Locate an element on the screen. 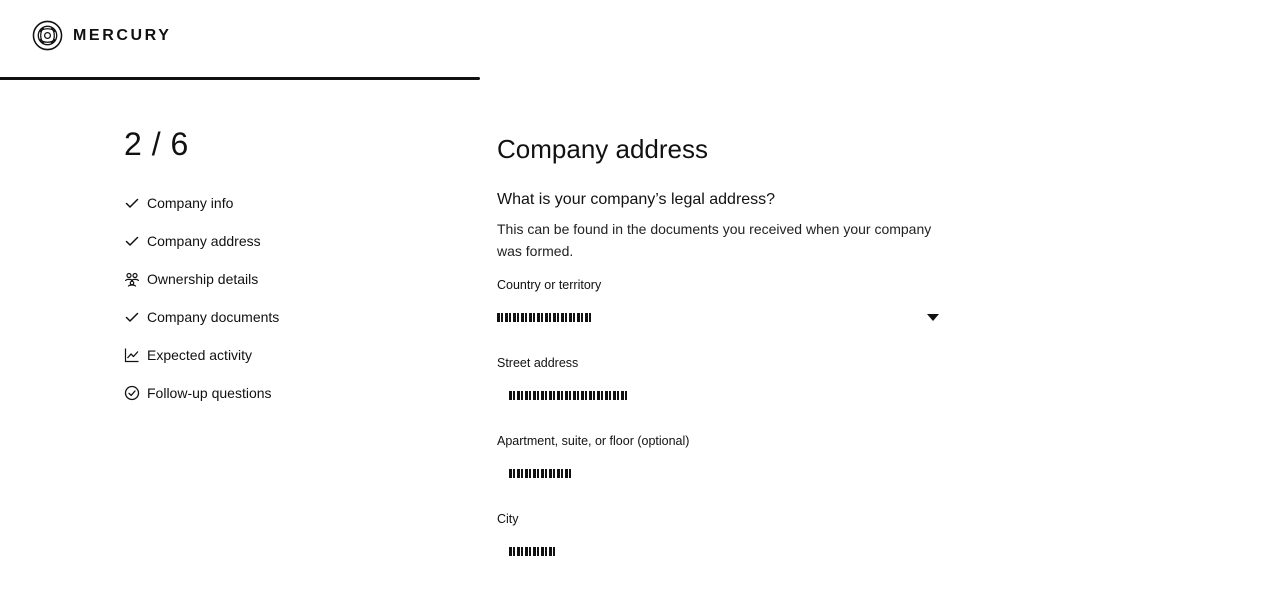 This screenshot has height=609, width=1280. step-label: Company documents is located at coordinates (213, 317).